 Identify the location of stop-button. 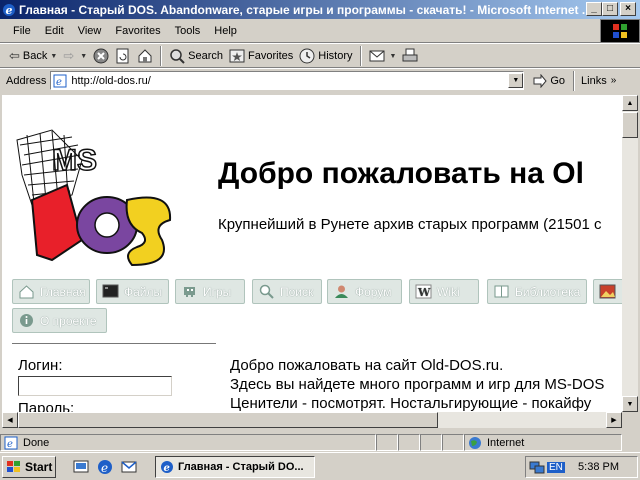
(101, 56).